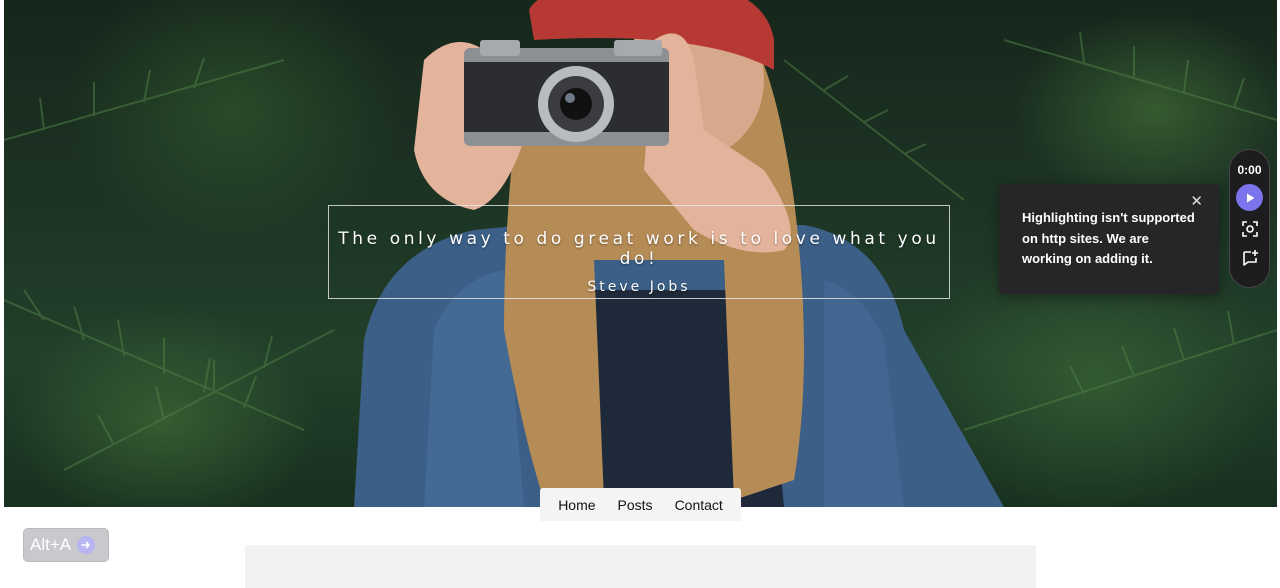 Image resolution: width=1280 pixels, height=588 pixels. I want to click on add-highlight-button, so click(1250, 258).